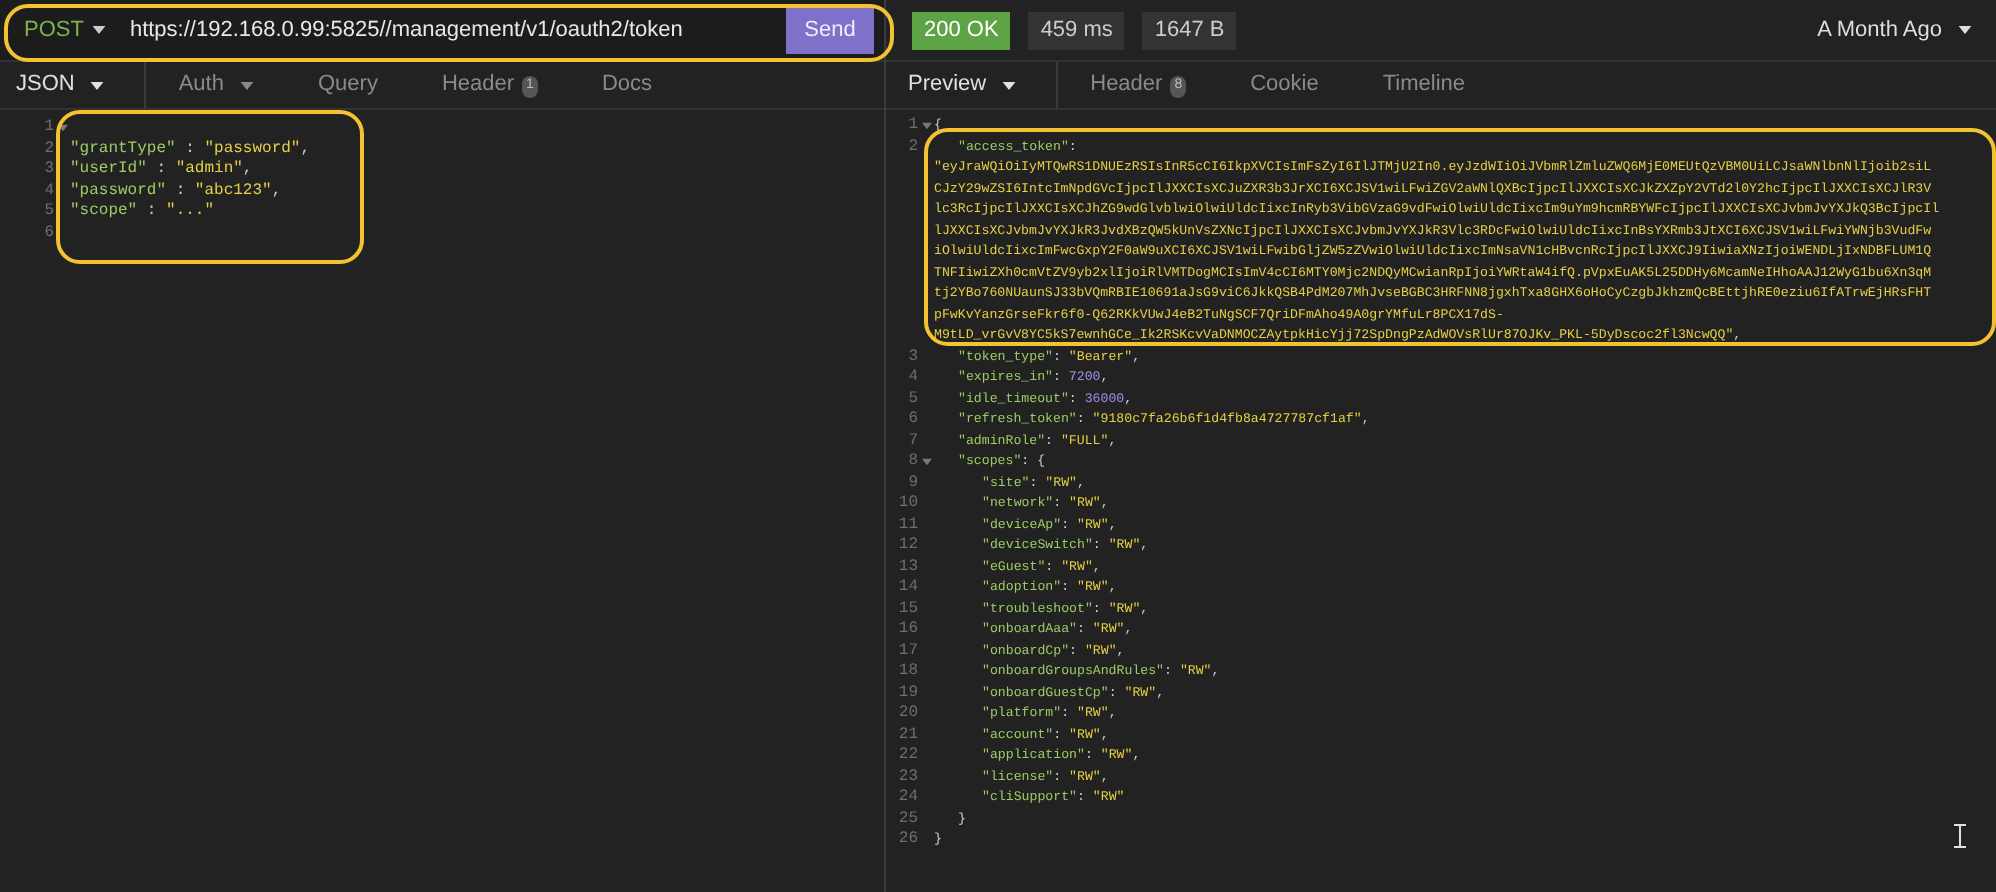 This screenshot has width=1996, height=892. I want to click on line-number: 26, so click(908, 840).